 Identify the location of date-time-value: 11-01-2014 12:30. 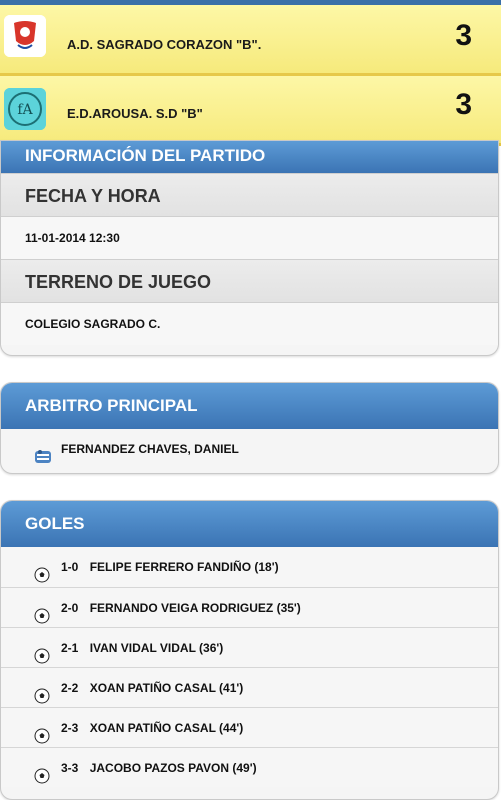
(249, 238).